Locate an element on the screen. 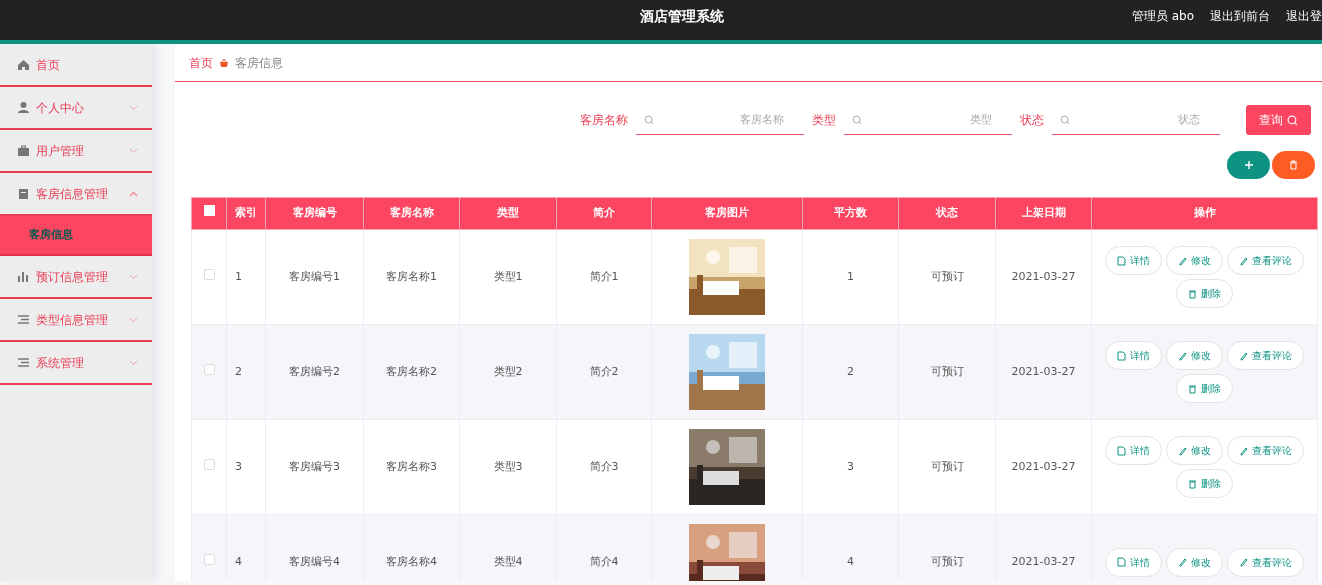  table-cell: 类型3 is located at coordinates (508, 467).